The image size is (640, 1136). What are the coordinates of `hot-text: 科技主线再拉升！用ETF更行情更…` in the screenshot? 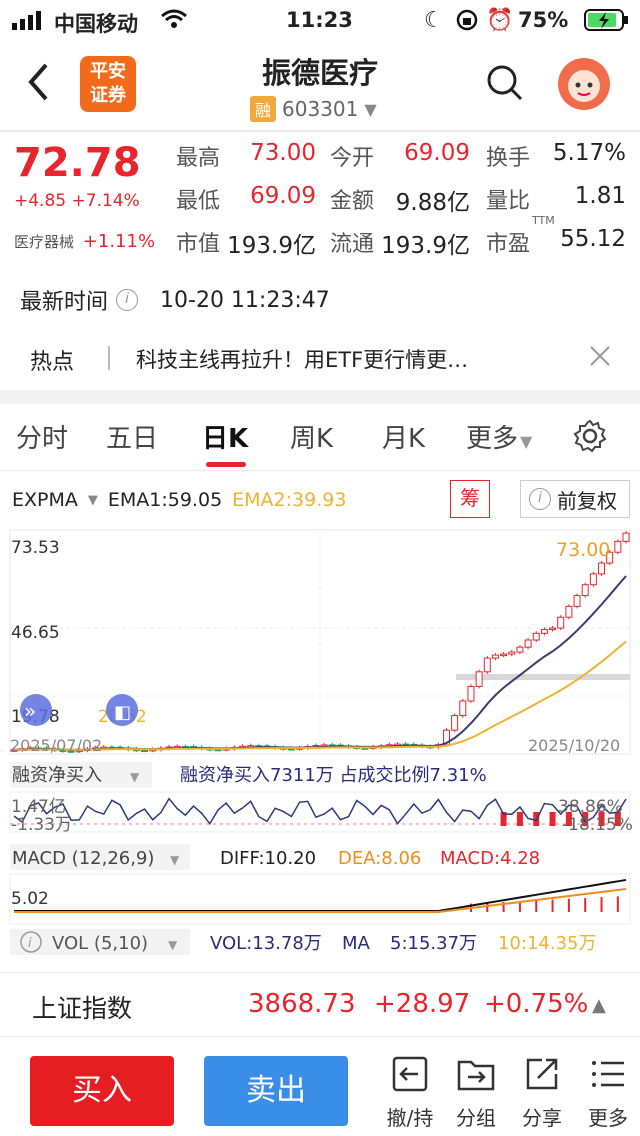 It's located at (302, 360).